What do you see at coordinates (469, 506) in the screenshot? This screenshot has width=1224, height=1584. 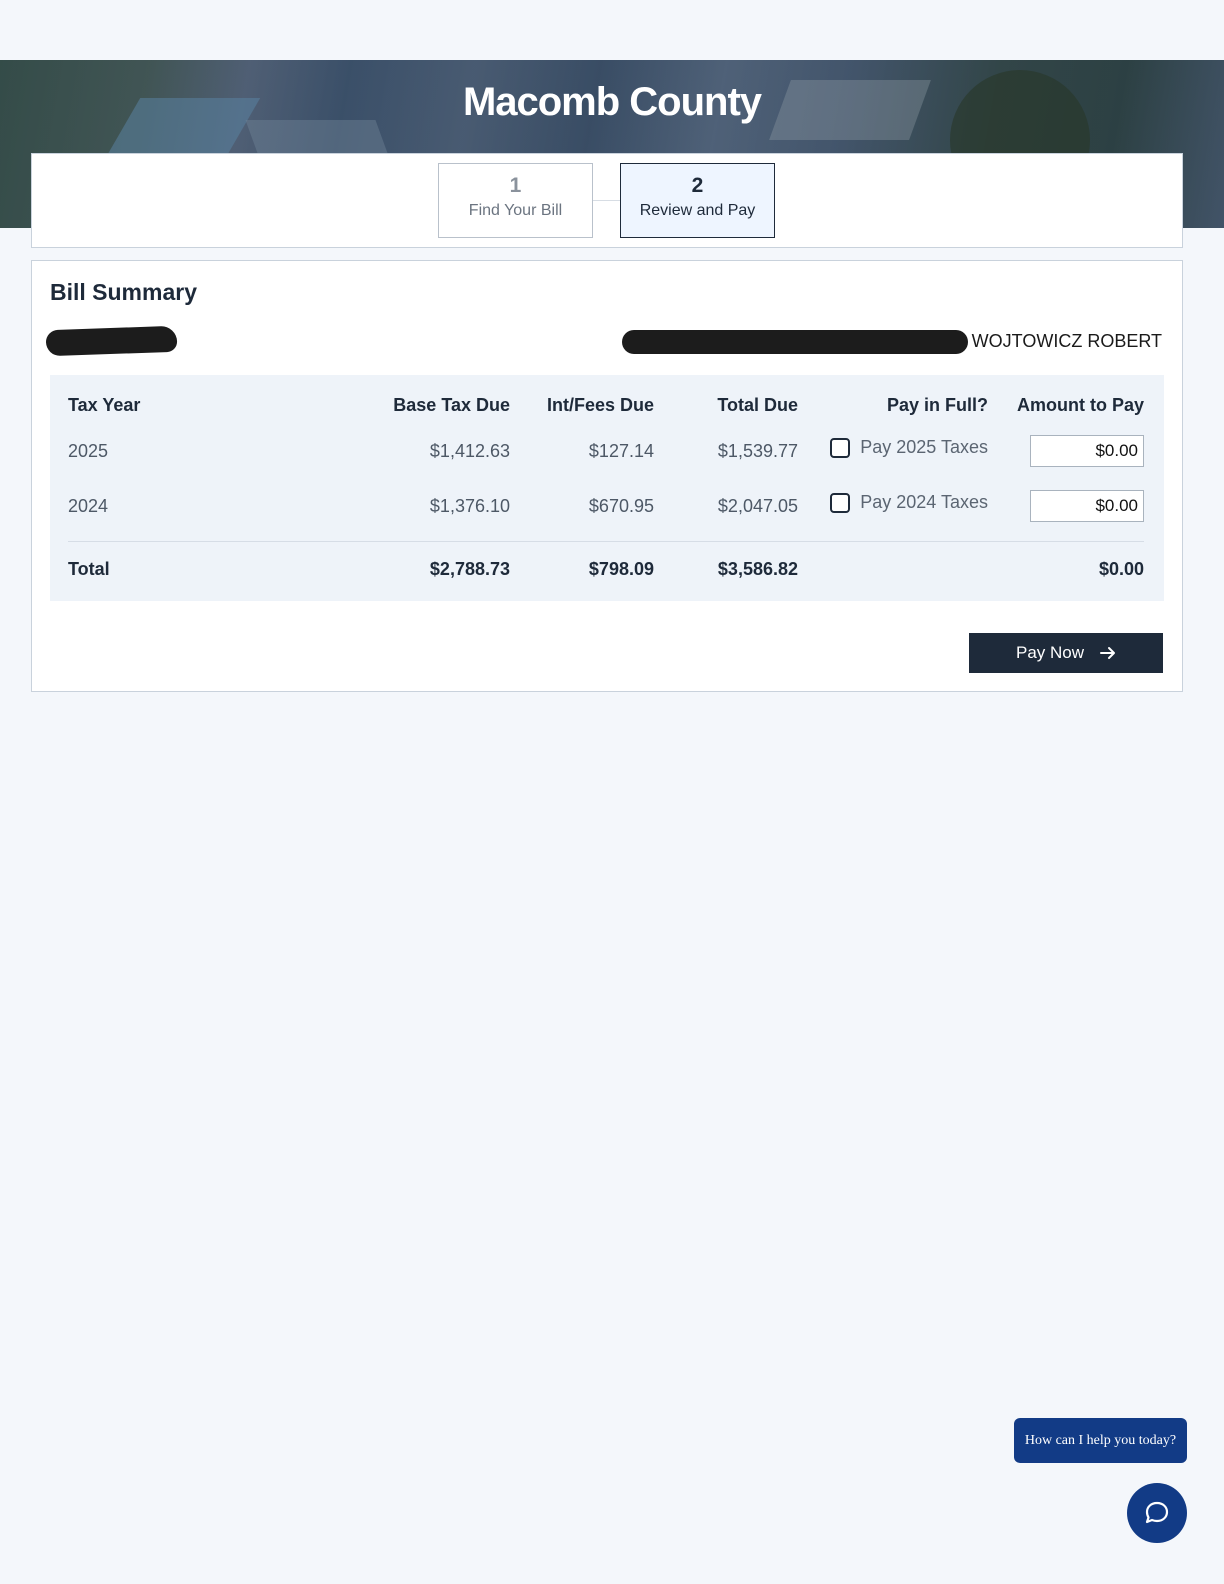 I see `base-tax-due: $1,376.10` at bounding box center [469, 506].